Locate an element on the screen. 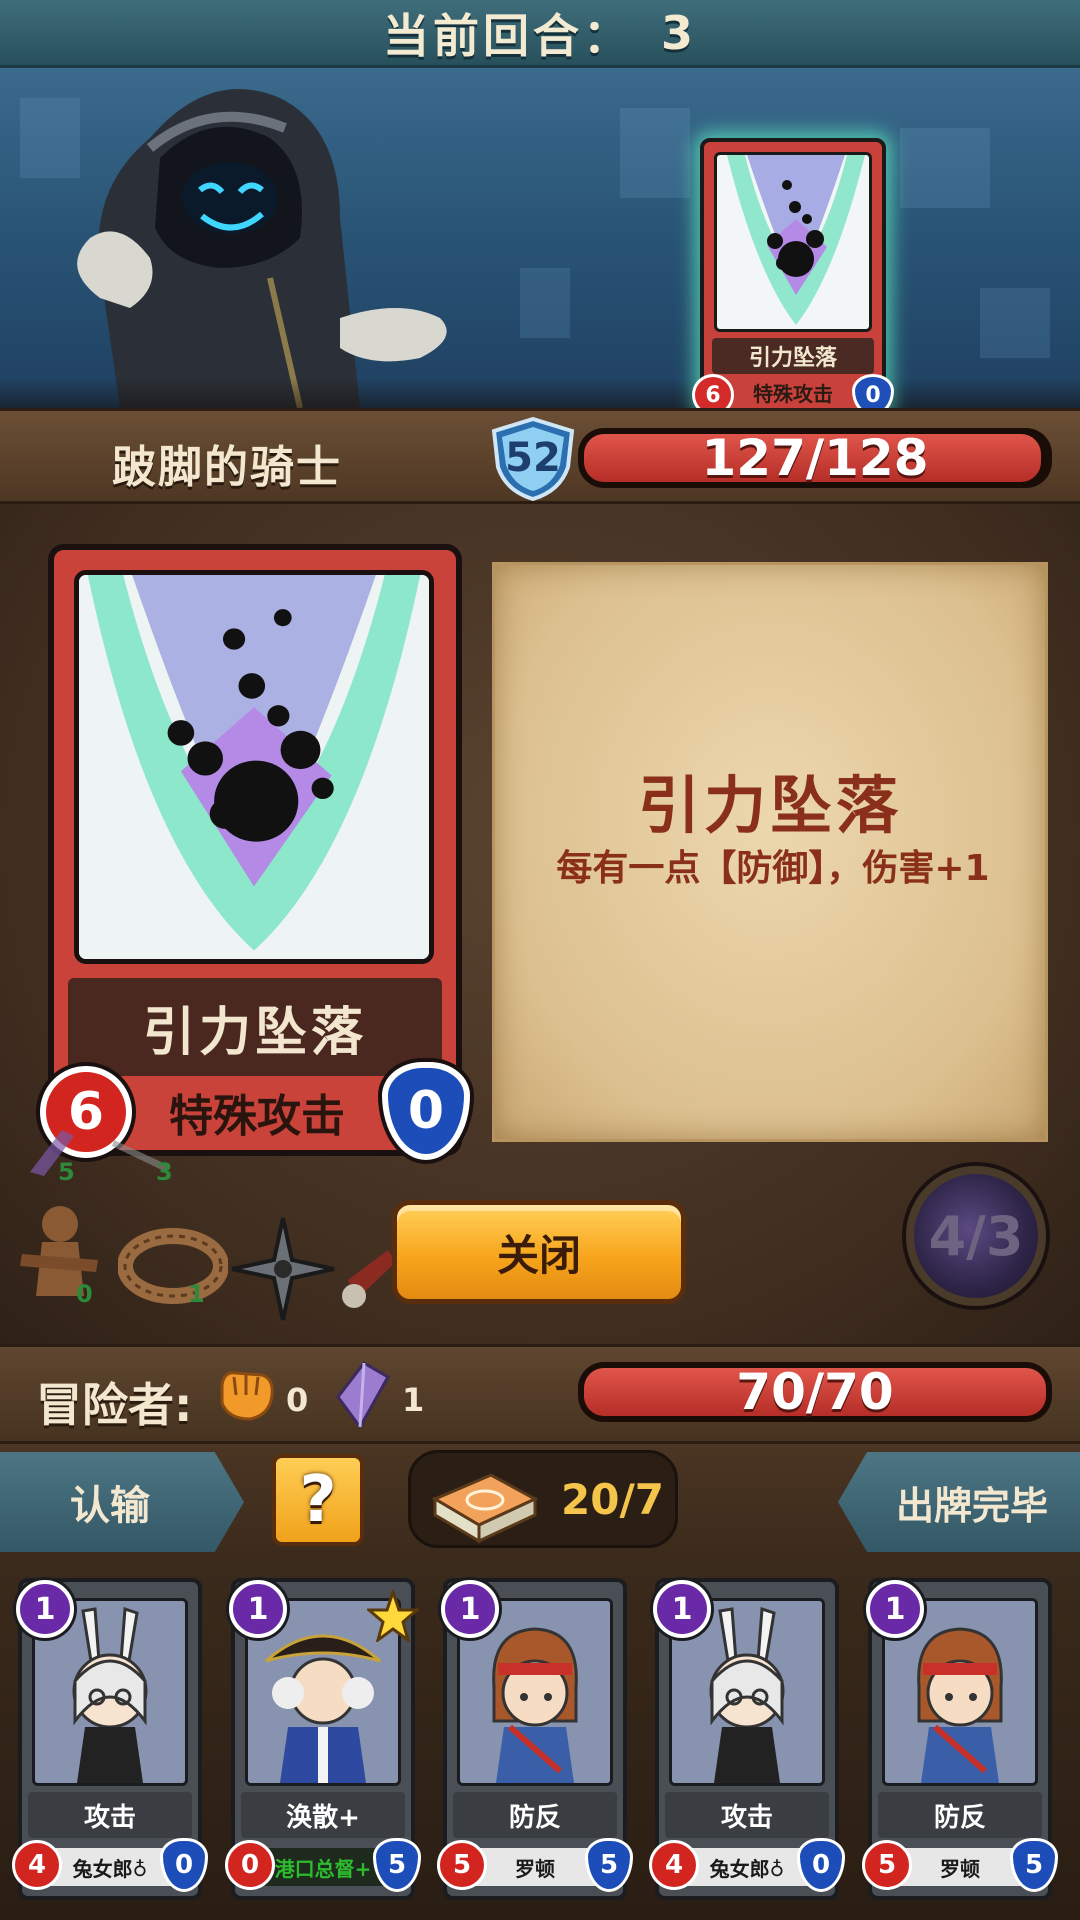 The height and width of the screenshot is (1920, 1080). fist-icon is located at coordinates (247, 1396).